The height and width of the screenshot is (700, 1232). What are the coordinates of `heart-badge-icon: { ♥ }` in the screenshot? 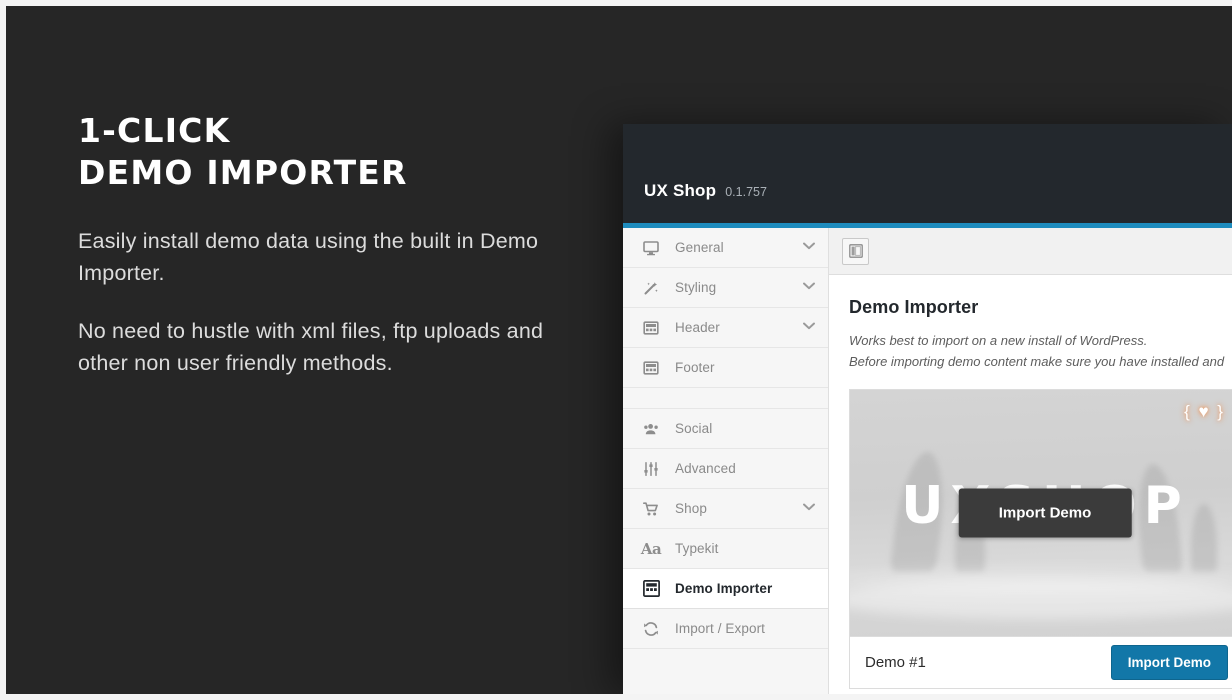 It's located at (1204, 412).